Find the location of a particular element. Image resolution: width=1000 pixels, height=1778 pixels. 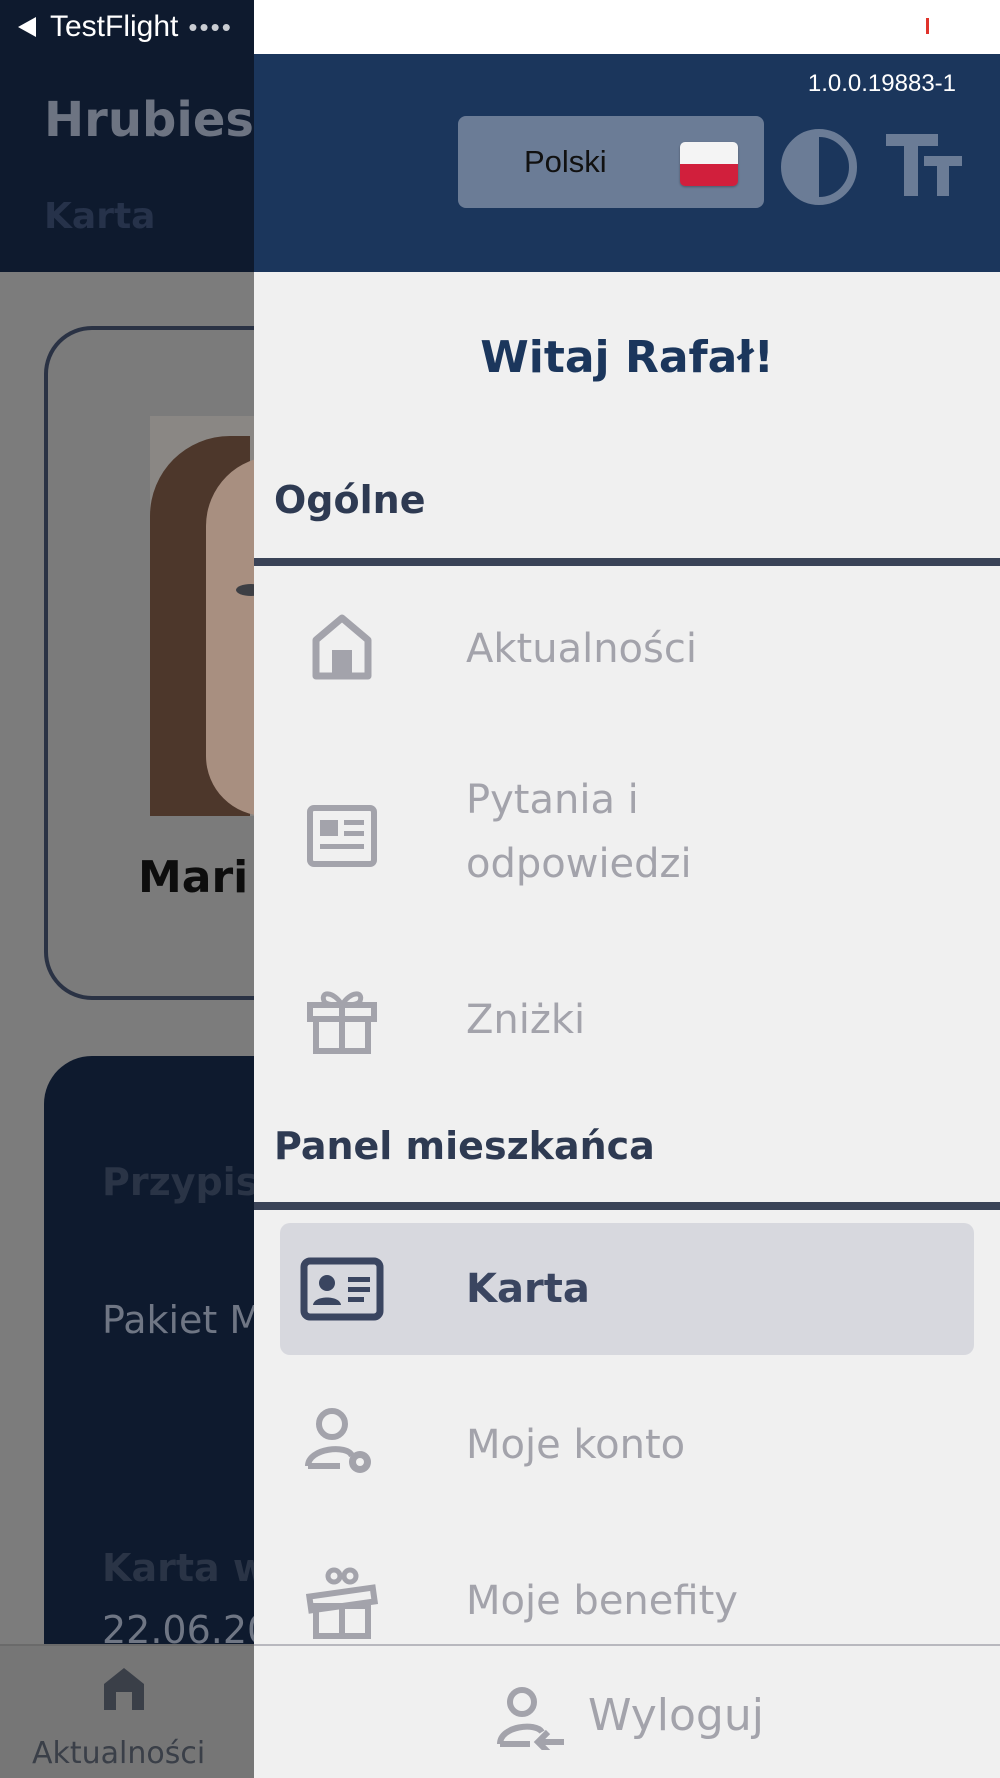

menu-label-news: Aktualności is located at coordinates (581, 649).